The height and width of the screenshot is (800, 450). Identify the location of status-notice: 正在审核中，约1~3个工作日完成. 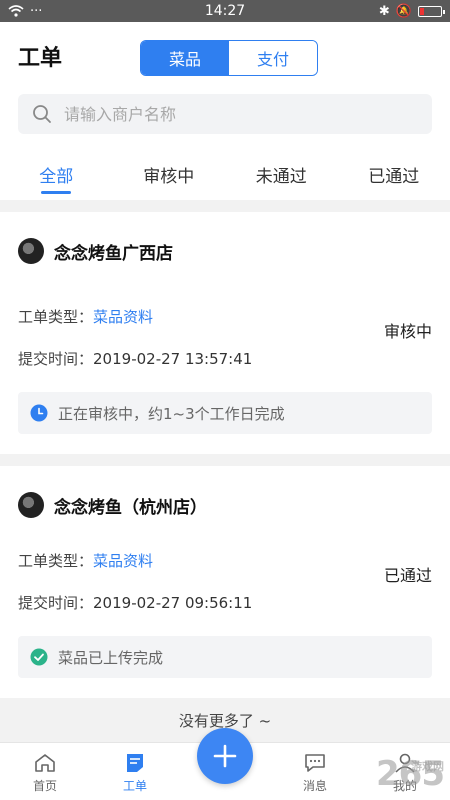
(225, 413).